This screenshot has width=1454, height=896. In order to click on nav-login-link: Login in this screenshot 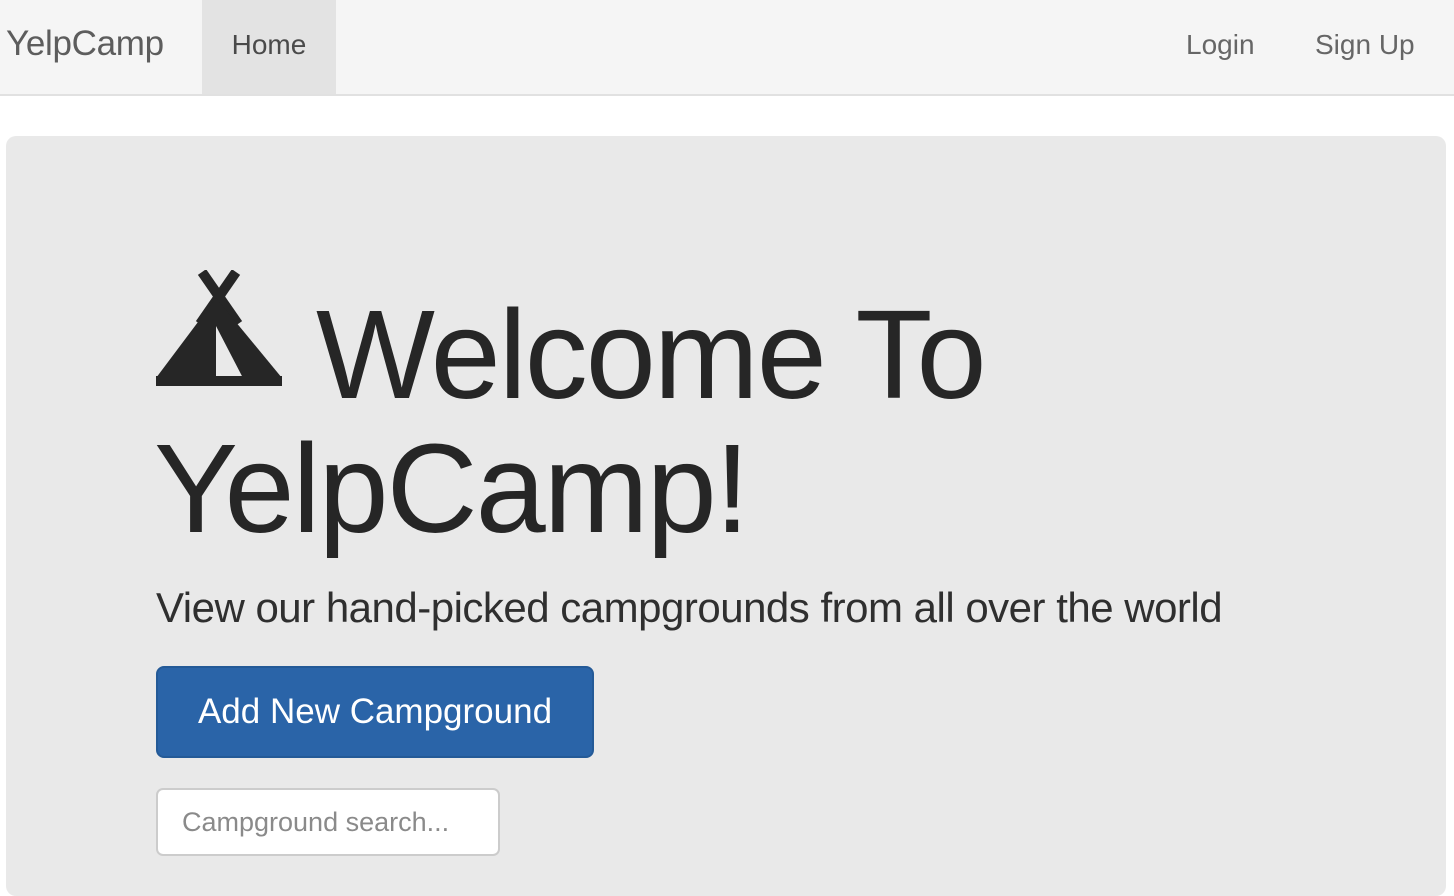, I will do `click(1220, 47)`.